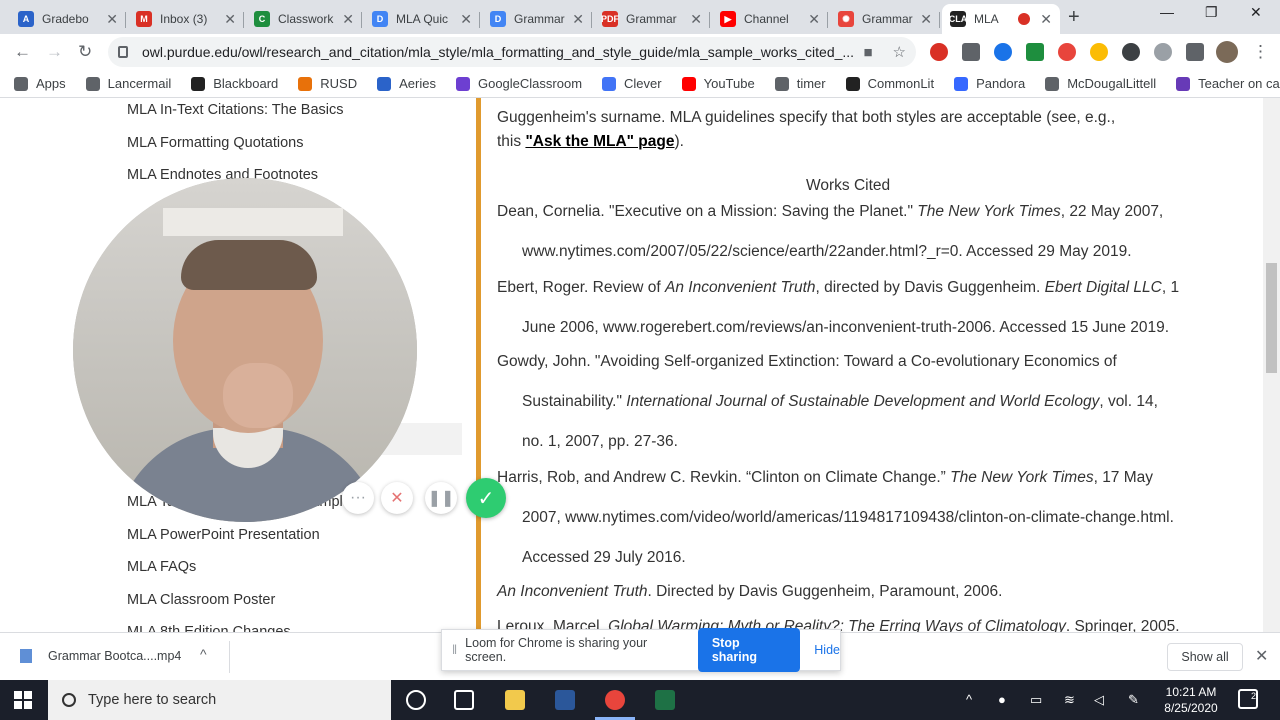  Describe the element at coordinates (939, 52) in the screenshot. I see `extension-loom-icon` at that location.